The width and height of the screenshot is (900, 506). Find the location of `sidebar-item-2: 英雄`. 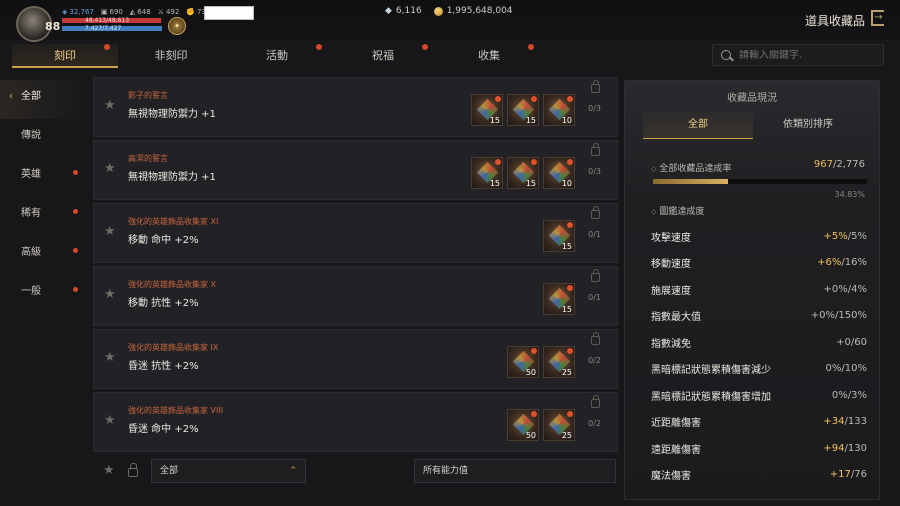

sidebar-item-2: 英雄 is located at coordinates (45, 177).